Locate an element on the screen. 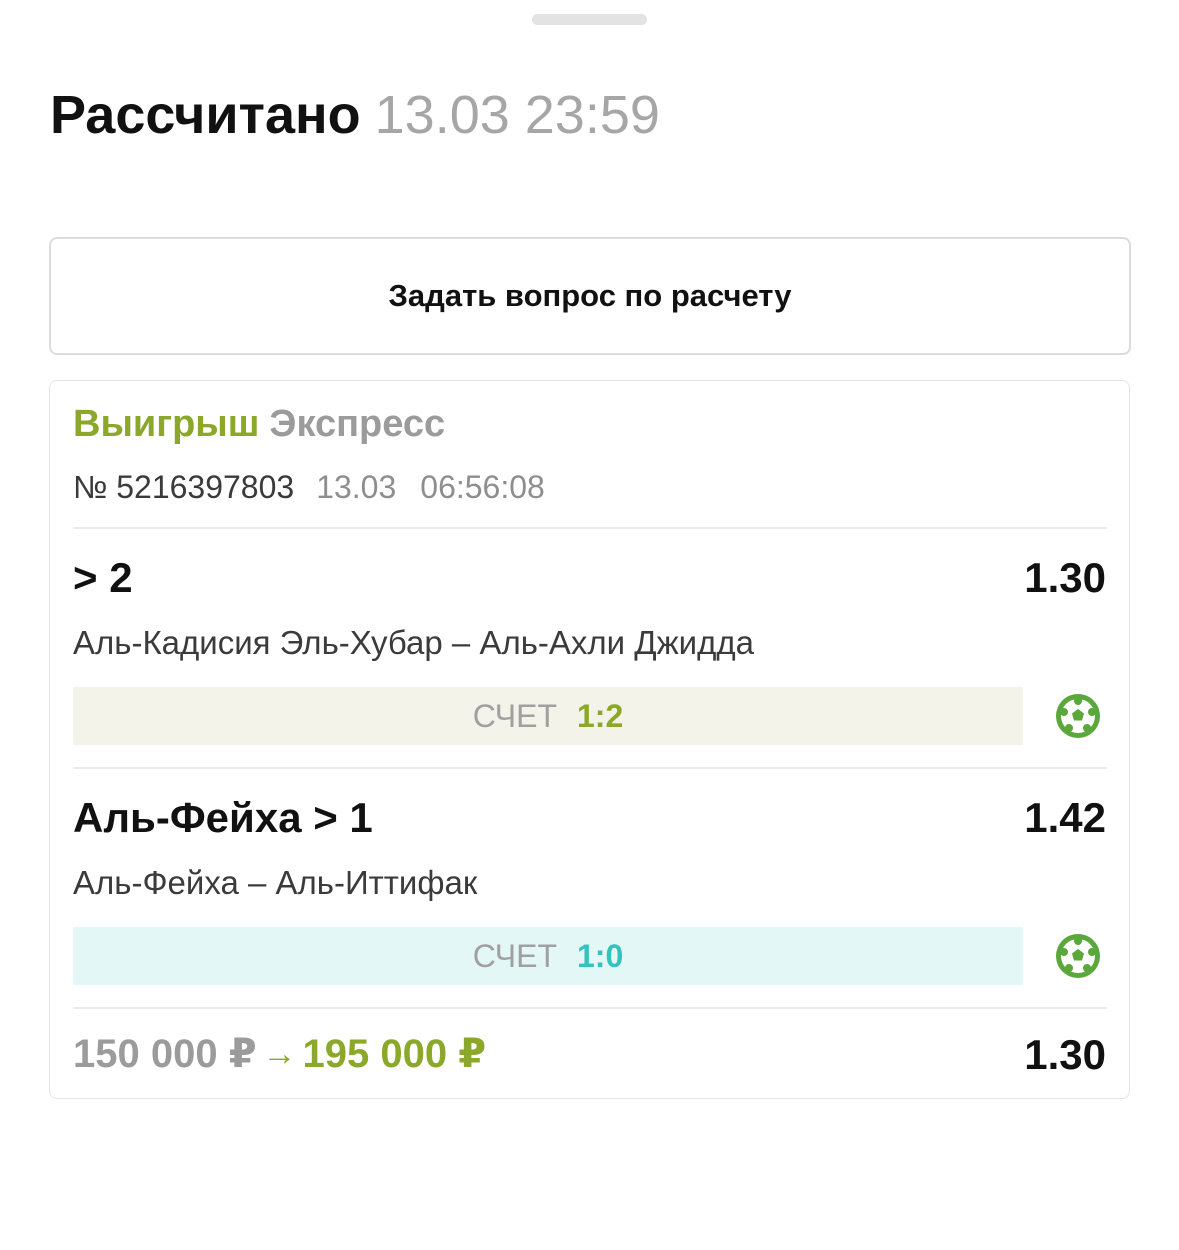 Image resolution: width=1179 pixels, height=1250 pixels. selection-event: Аль-Кадисия Эль-Хубар – Аль-Ахли Джидда is located at coordinates (413, 643).